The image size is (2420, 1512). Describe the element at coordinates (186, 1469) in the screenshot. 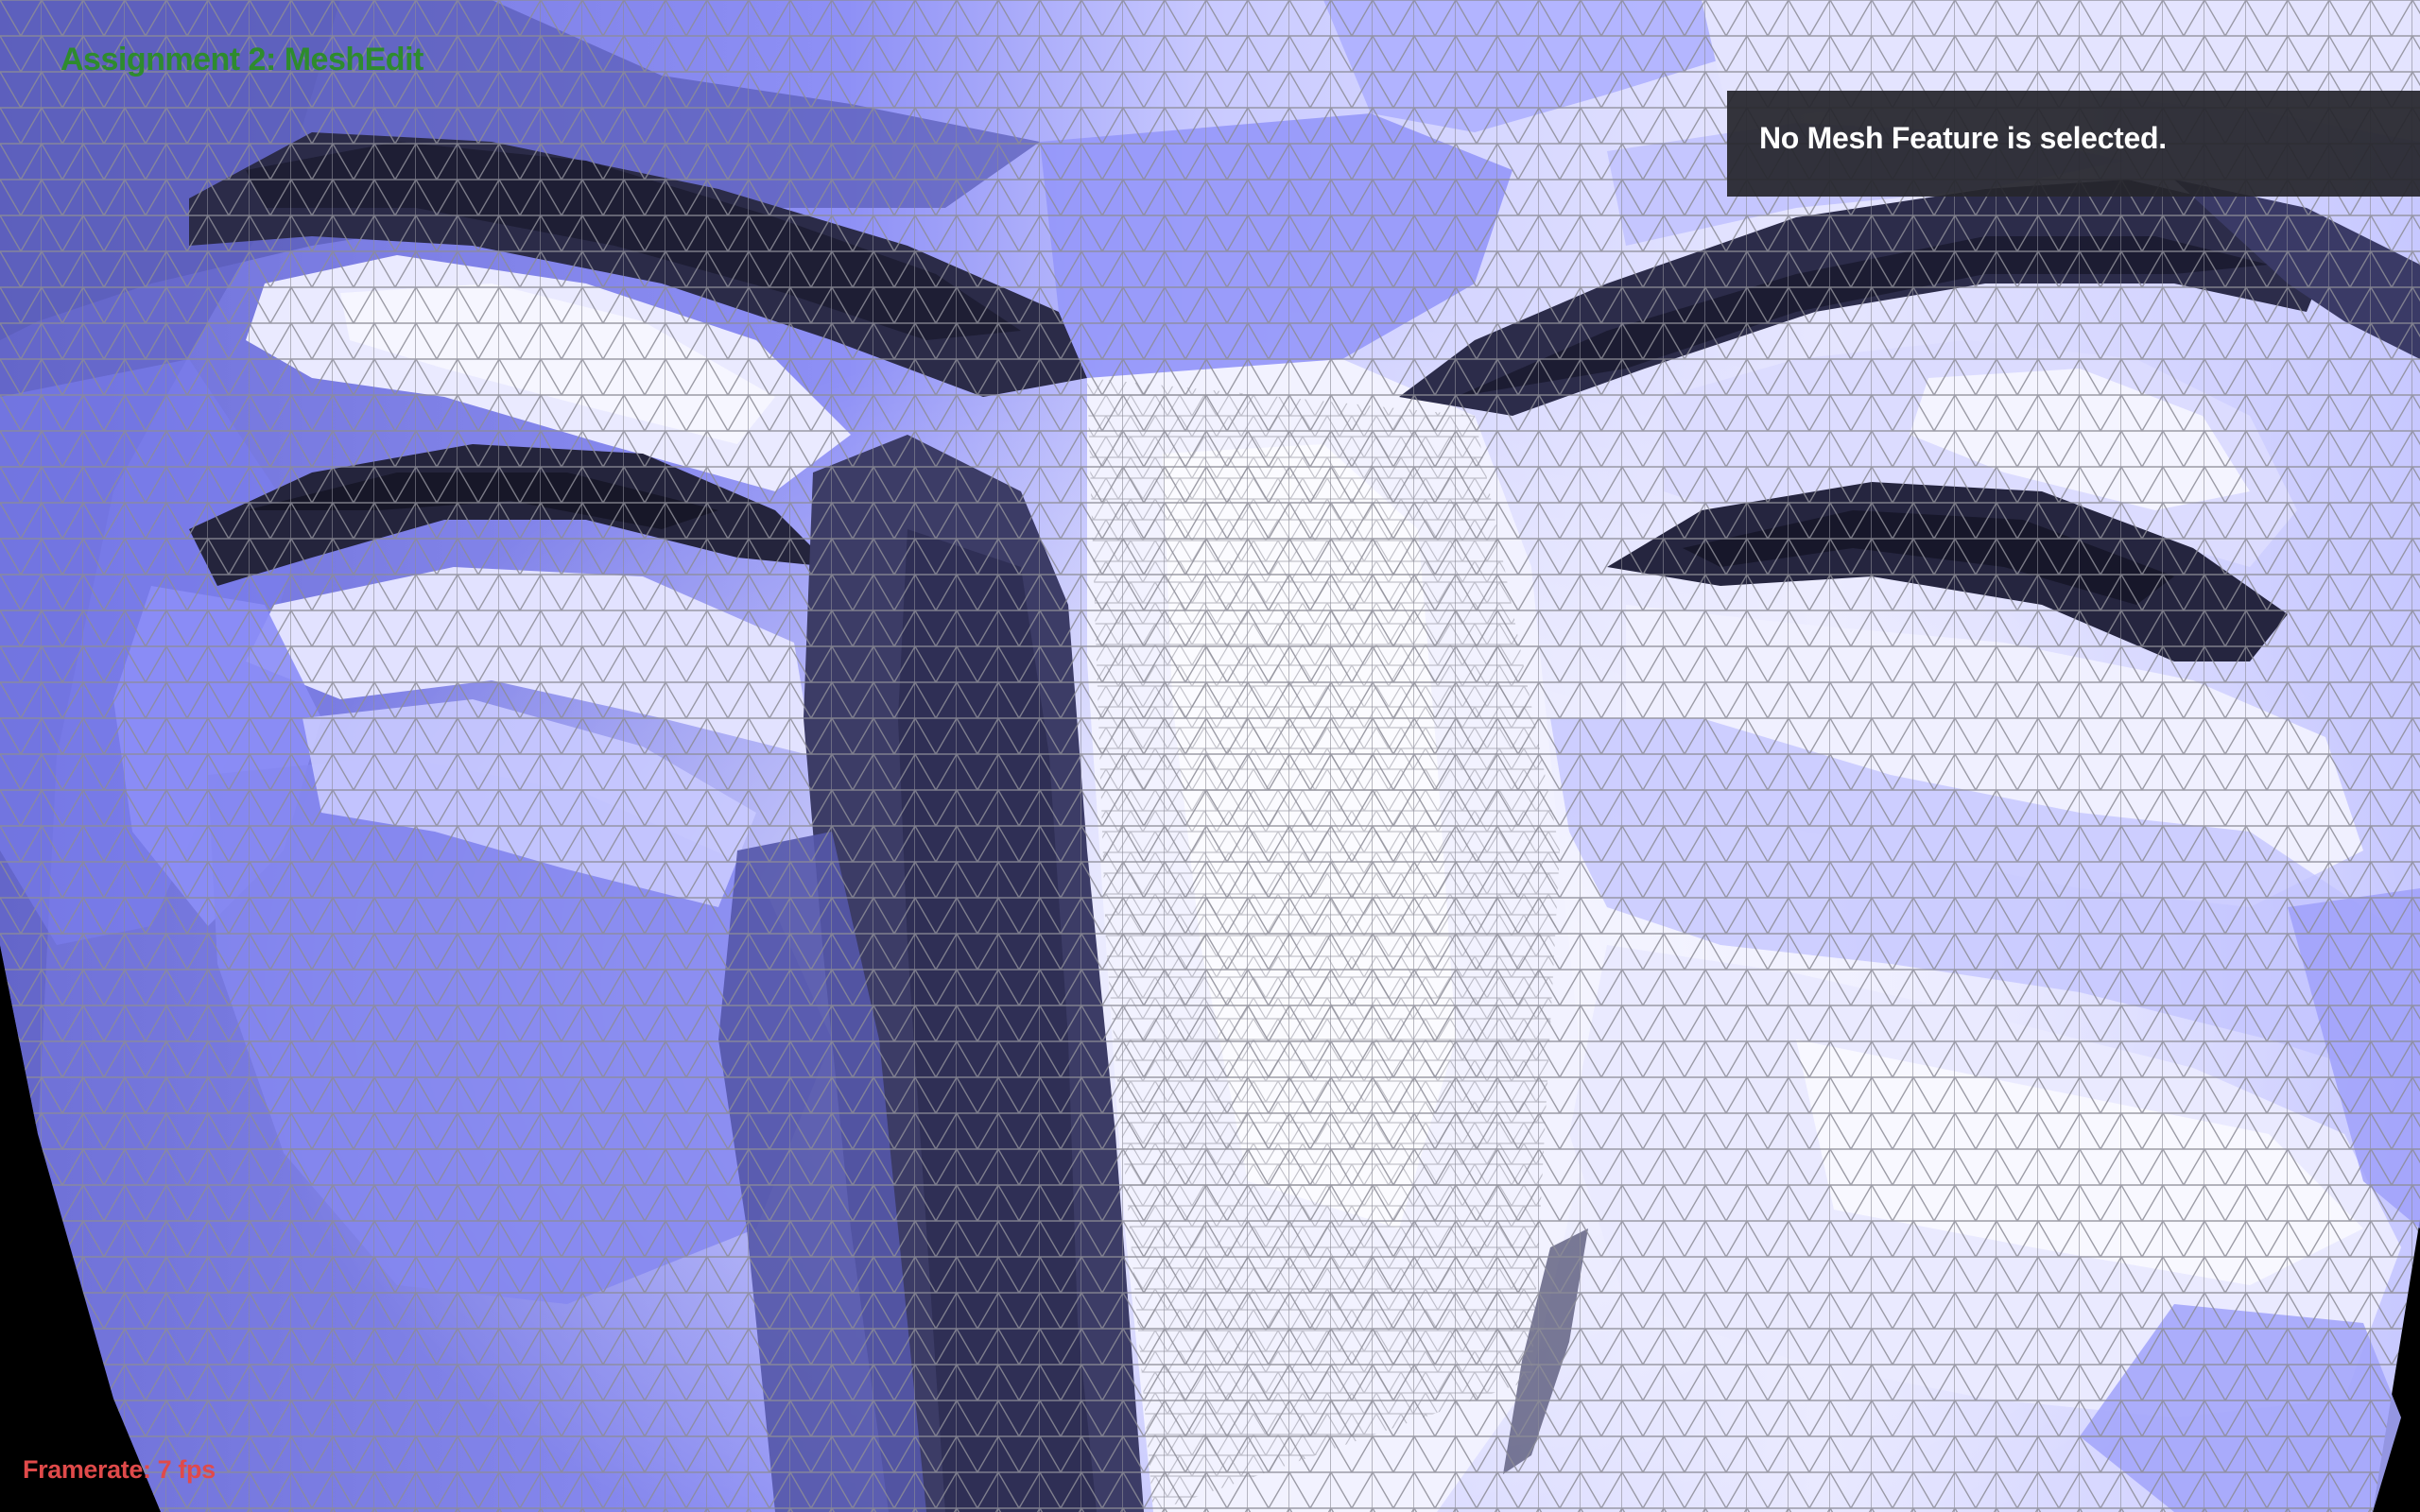

I see `framerate-value: 7 fps` at that location.